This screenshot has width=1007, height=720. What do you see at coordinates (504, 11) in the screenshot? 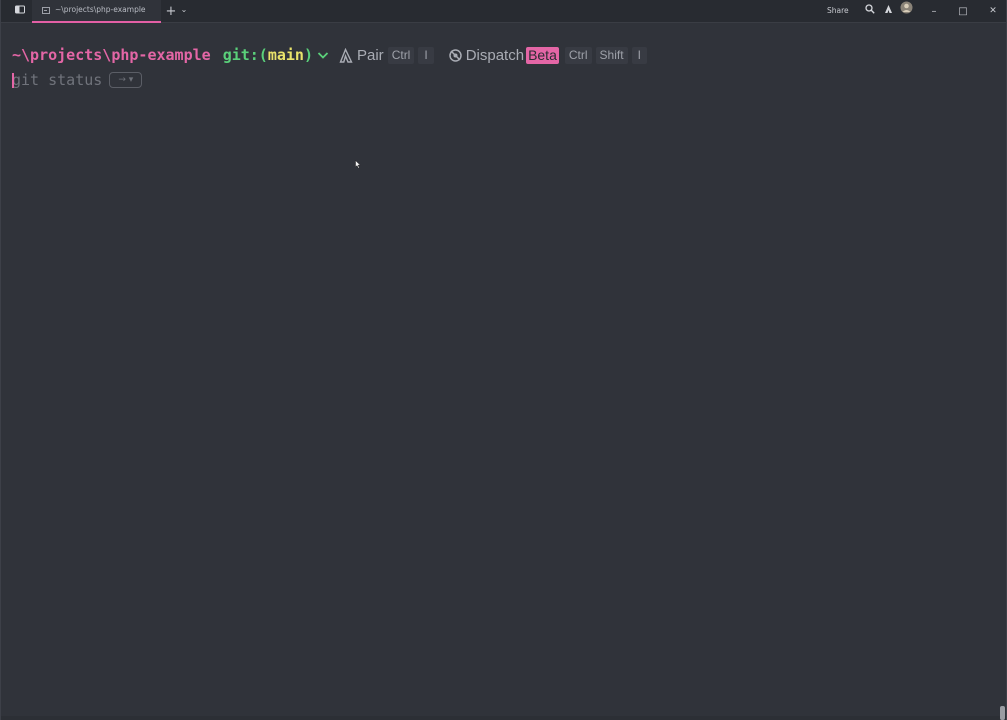
I see `title-bar: ~\projects\php-example + ⌄ Share – □ ✕` at bounding box center [504, 11].